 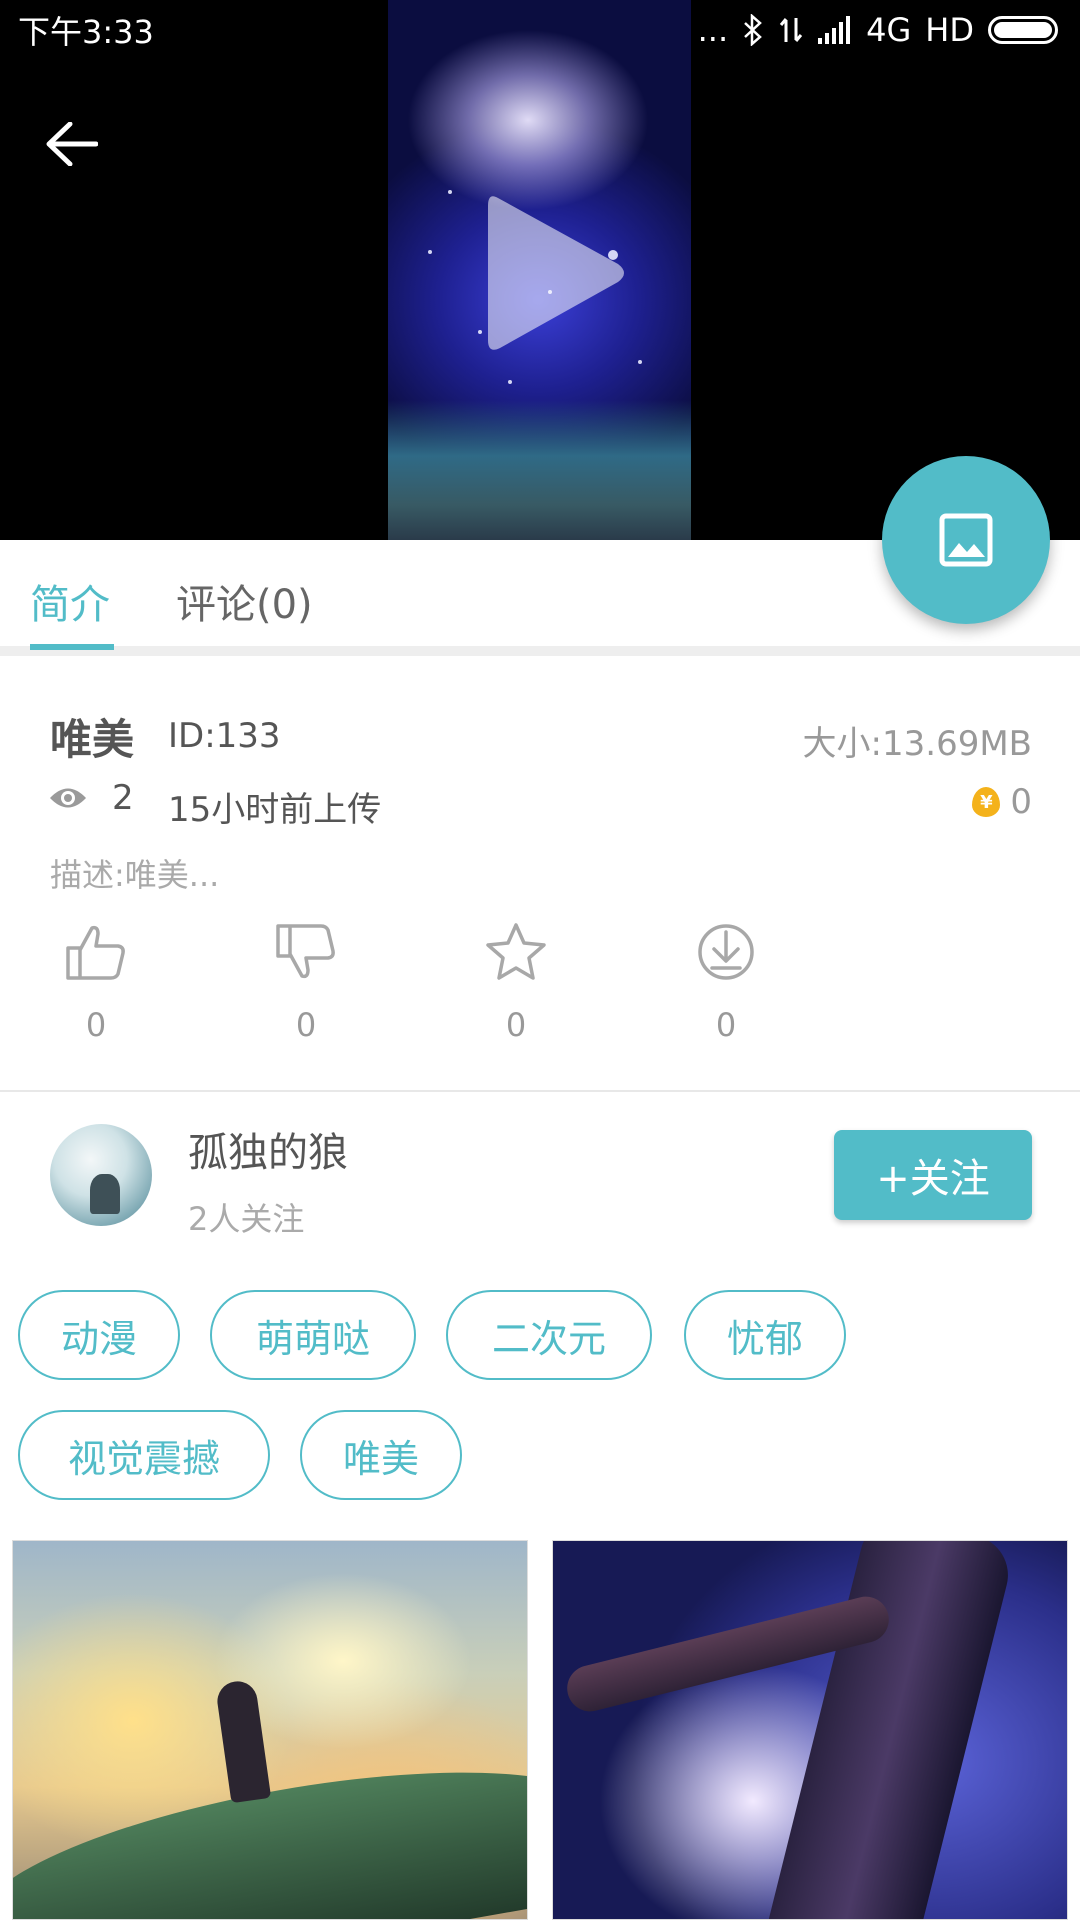 What do you see at coordinates (549, 1335) in the screenshot?
I see `tag-item: 二次元` at bounding box center [549, 1335].